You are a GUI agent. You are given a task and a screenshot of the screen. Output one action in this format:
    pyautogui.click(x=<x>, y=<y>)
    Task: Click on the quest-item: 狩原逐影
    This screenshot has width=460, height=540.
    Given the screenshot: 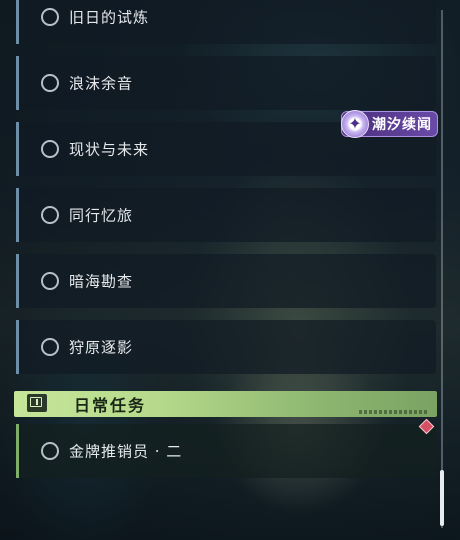 What is the action you would take?
    pyautogui.click(x=226, y=347)
    